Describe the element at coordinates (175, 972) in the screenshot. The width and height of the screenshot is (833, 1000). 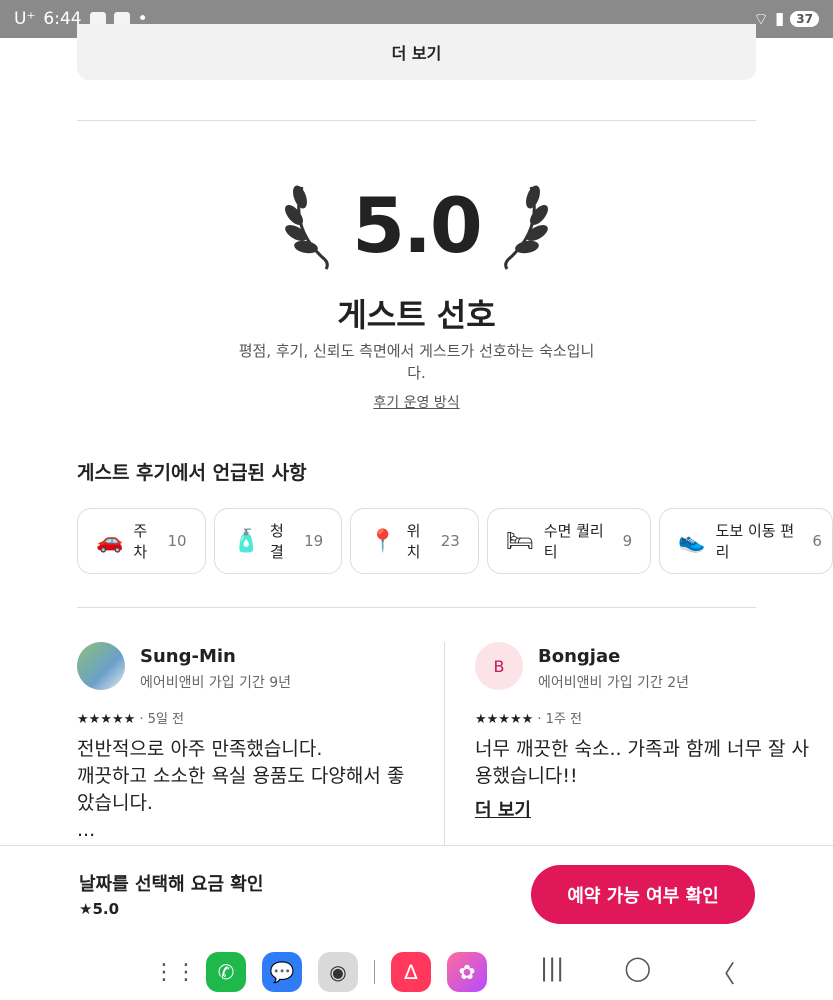
I see `app-drawer-icon: ⋮⋮` at that location.